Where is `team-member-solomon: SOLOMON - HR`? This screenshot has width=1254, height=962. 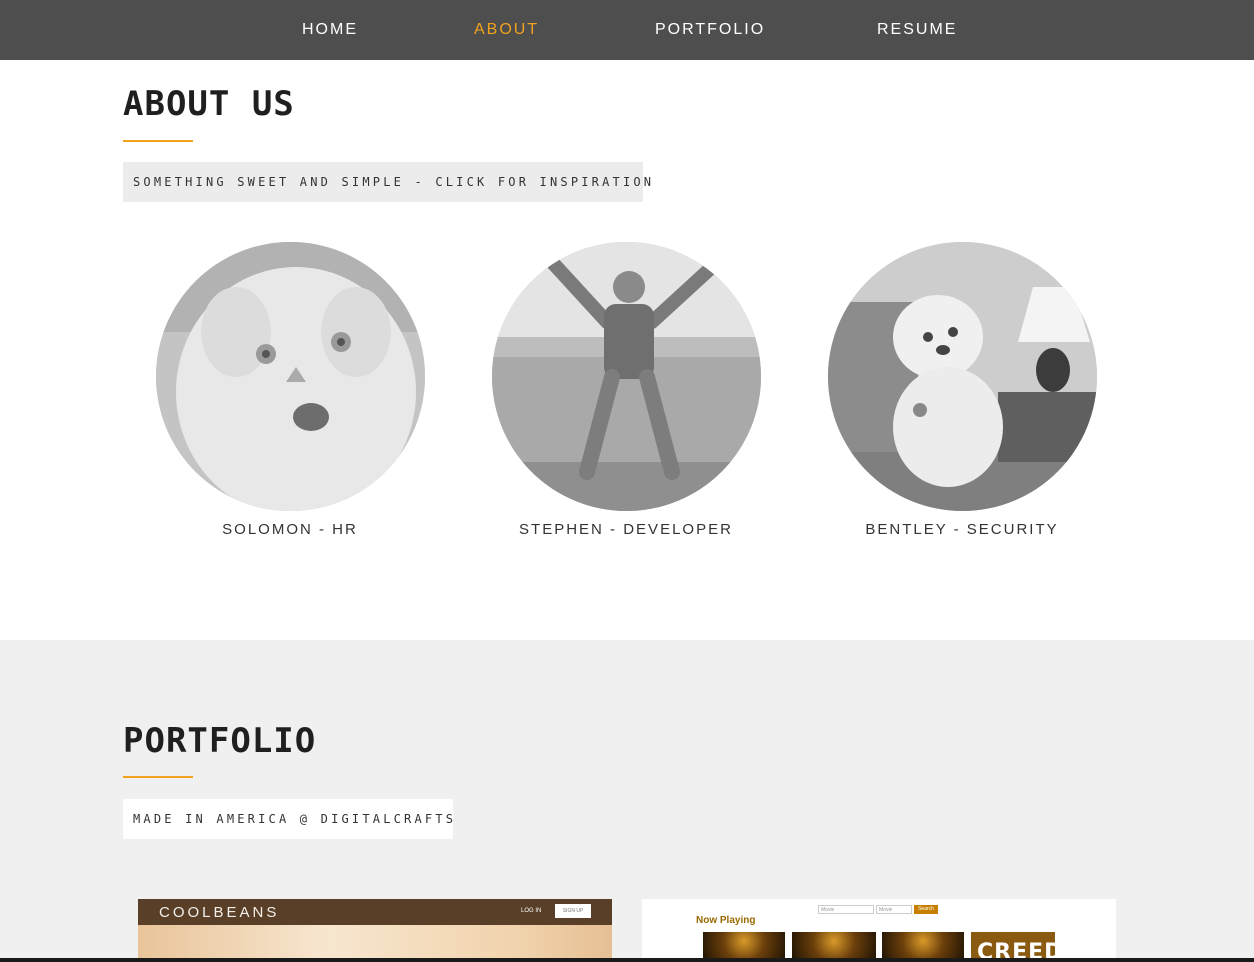
team-member-solomon: SOLOMON - HR is located at coordinates (290, 390).